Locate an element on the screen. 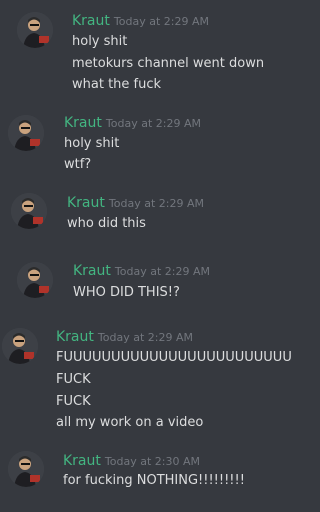 The width and height of the screenshot is (320, 512). timestamp: Today at 2:30 AM is located at coordinates (152, 461).